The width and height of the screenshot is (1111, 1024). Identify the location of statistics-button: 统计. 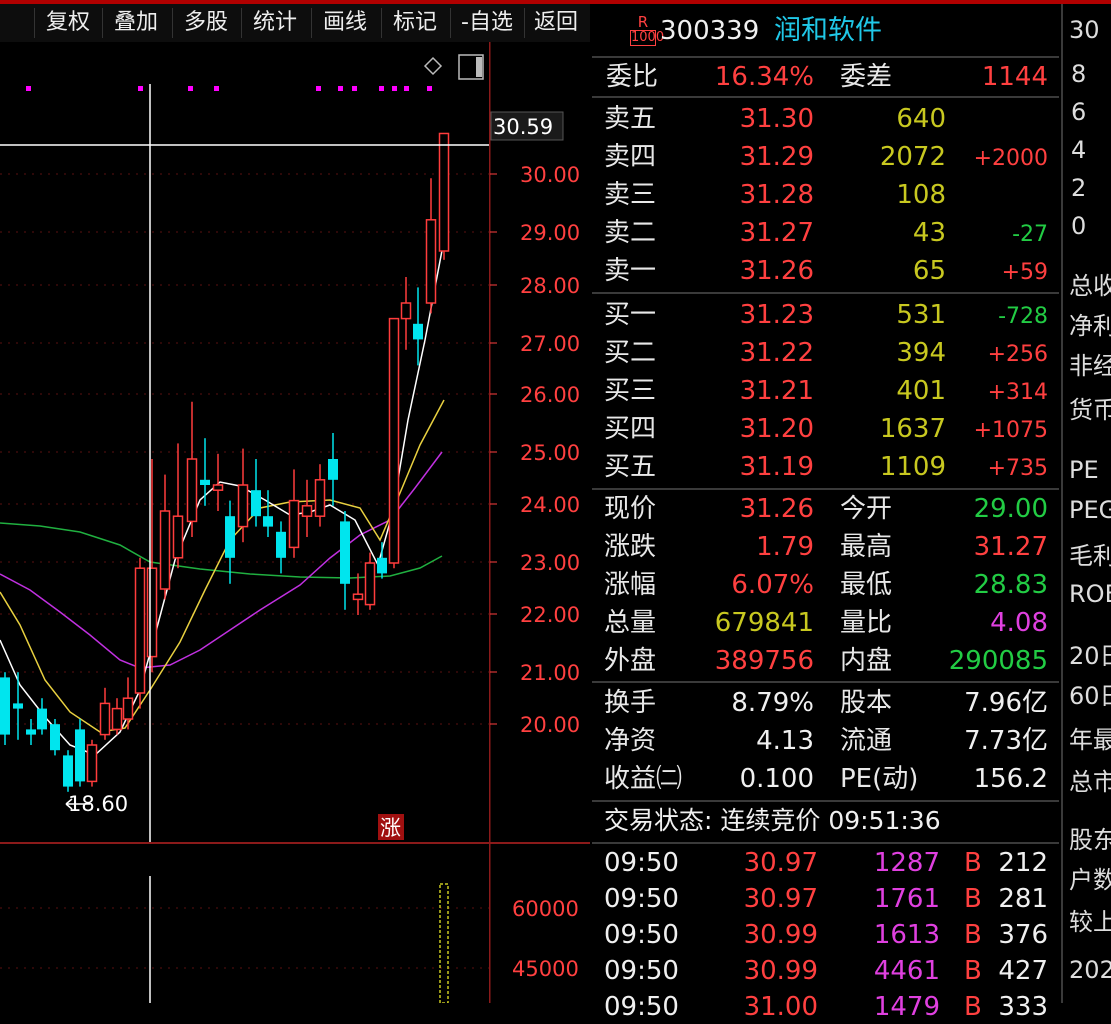
(274, 23).